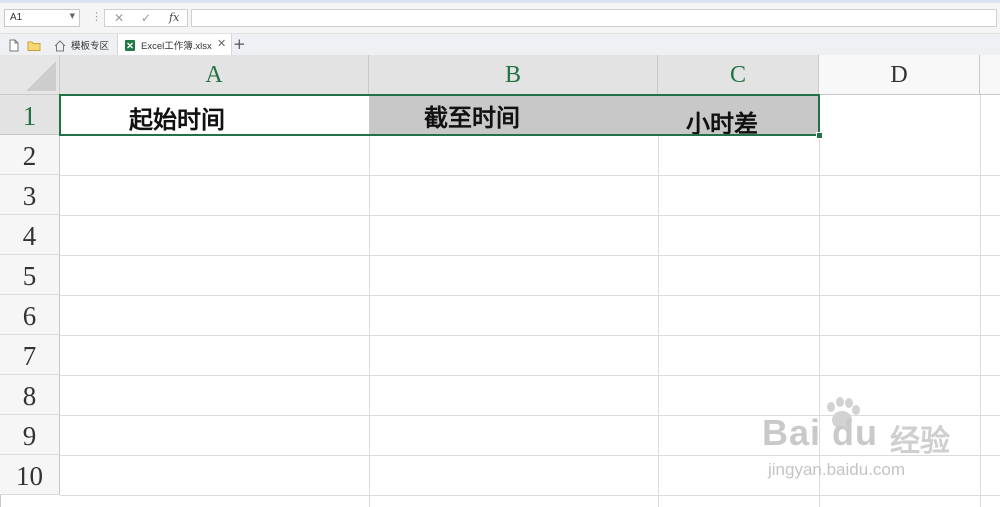 The width and height of the screenshot is (1000, 507). Describe the element at coordinates (819, 135) in the screenshot. I see `fill-handle` at that location.